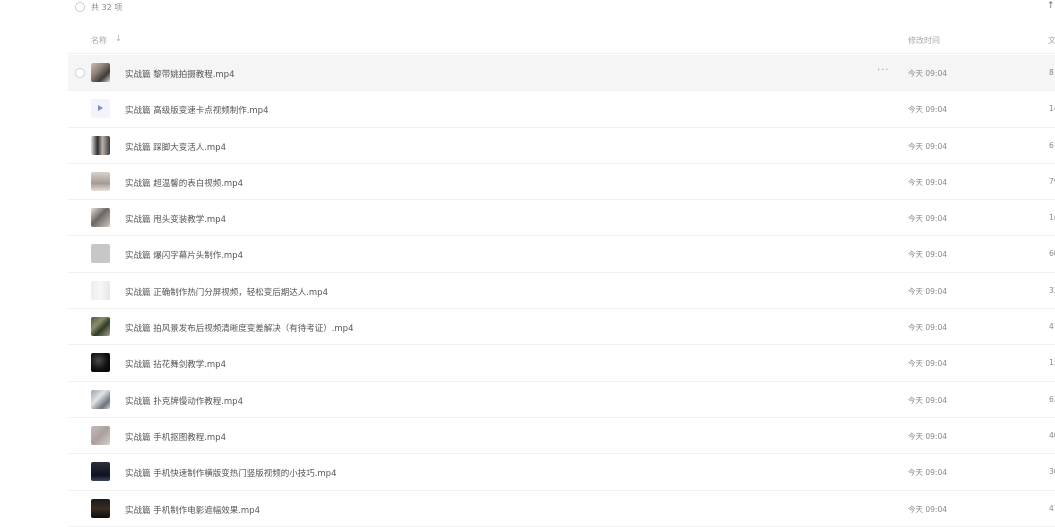  What do you see at coordinates (239, 328) in the screenshot?
I see `file-name: 实战篇 拍风景发布后视频清晰度变差解决（有待考证）.mp4` at bounding box center [239, 328].